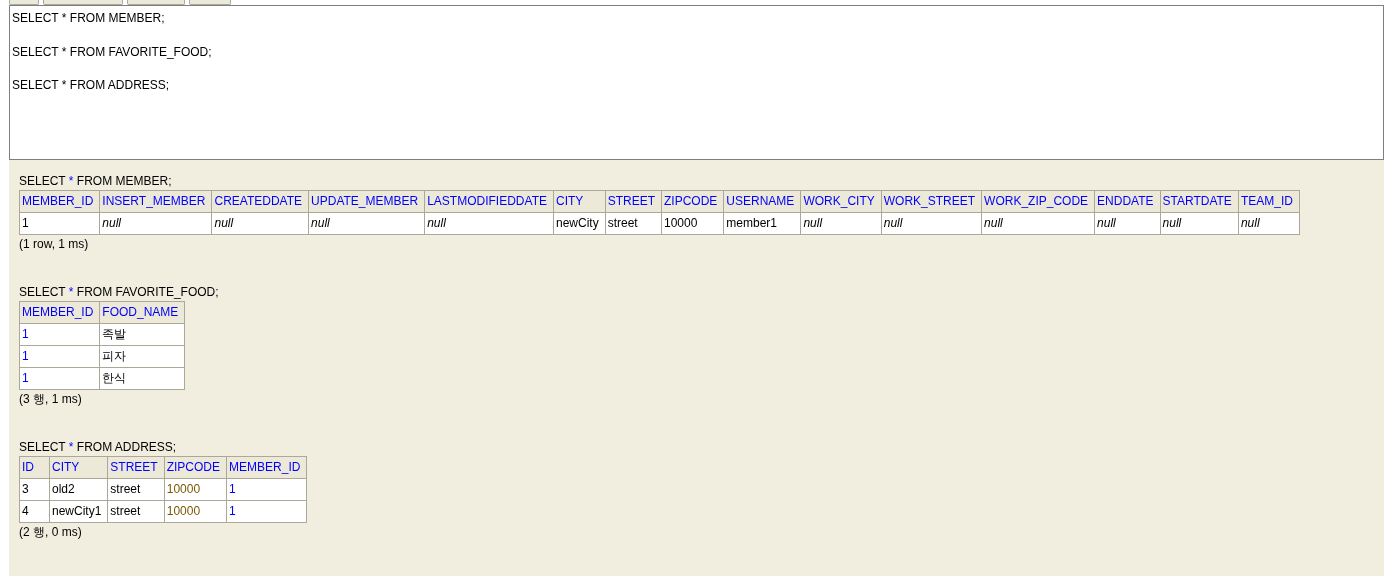  What do you see at coordinates (1269, 201) in the screenshot?
I see `column-header: TEAM_ID` at bounding box center [1269, 201].